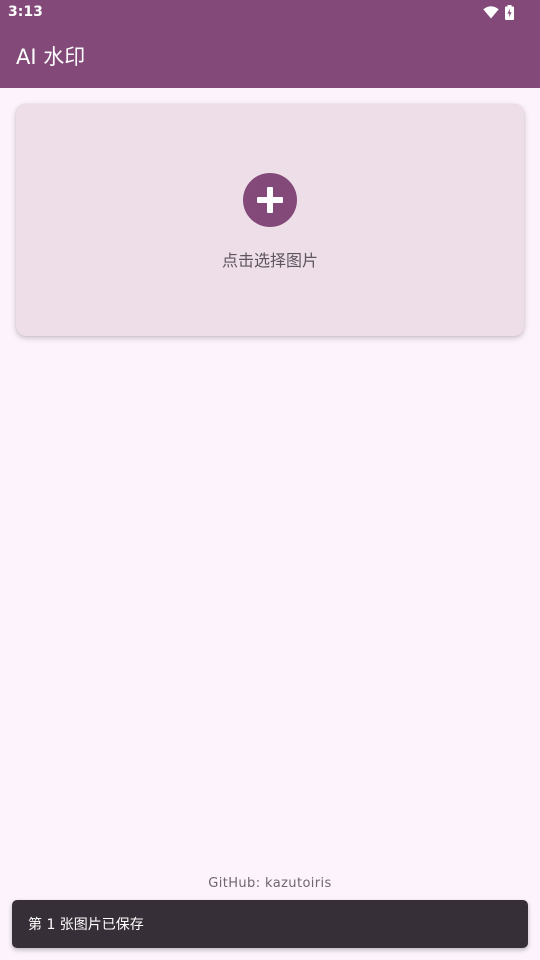  I want to click on status-icons, so click(498, 12).